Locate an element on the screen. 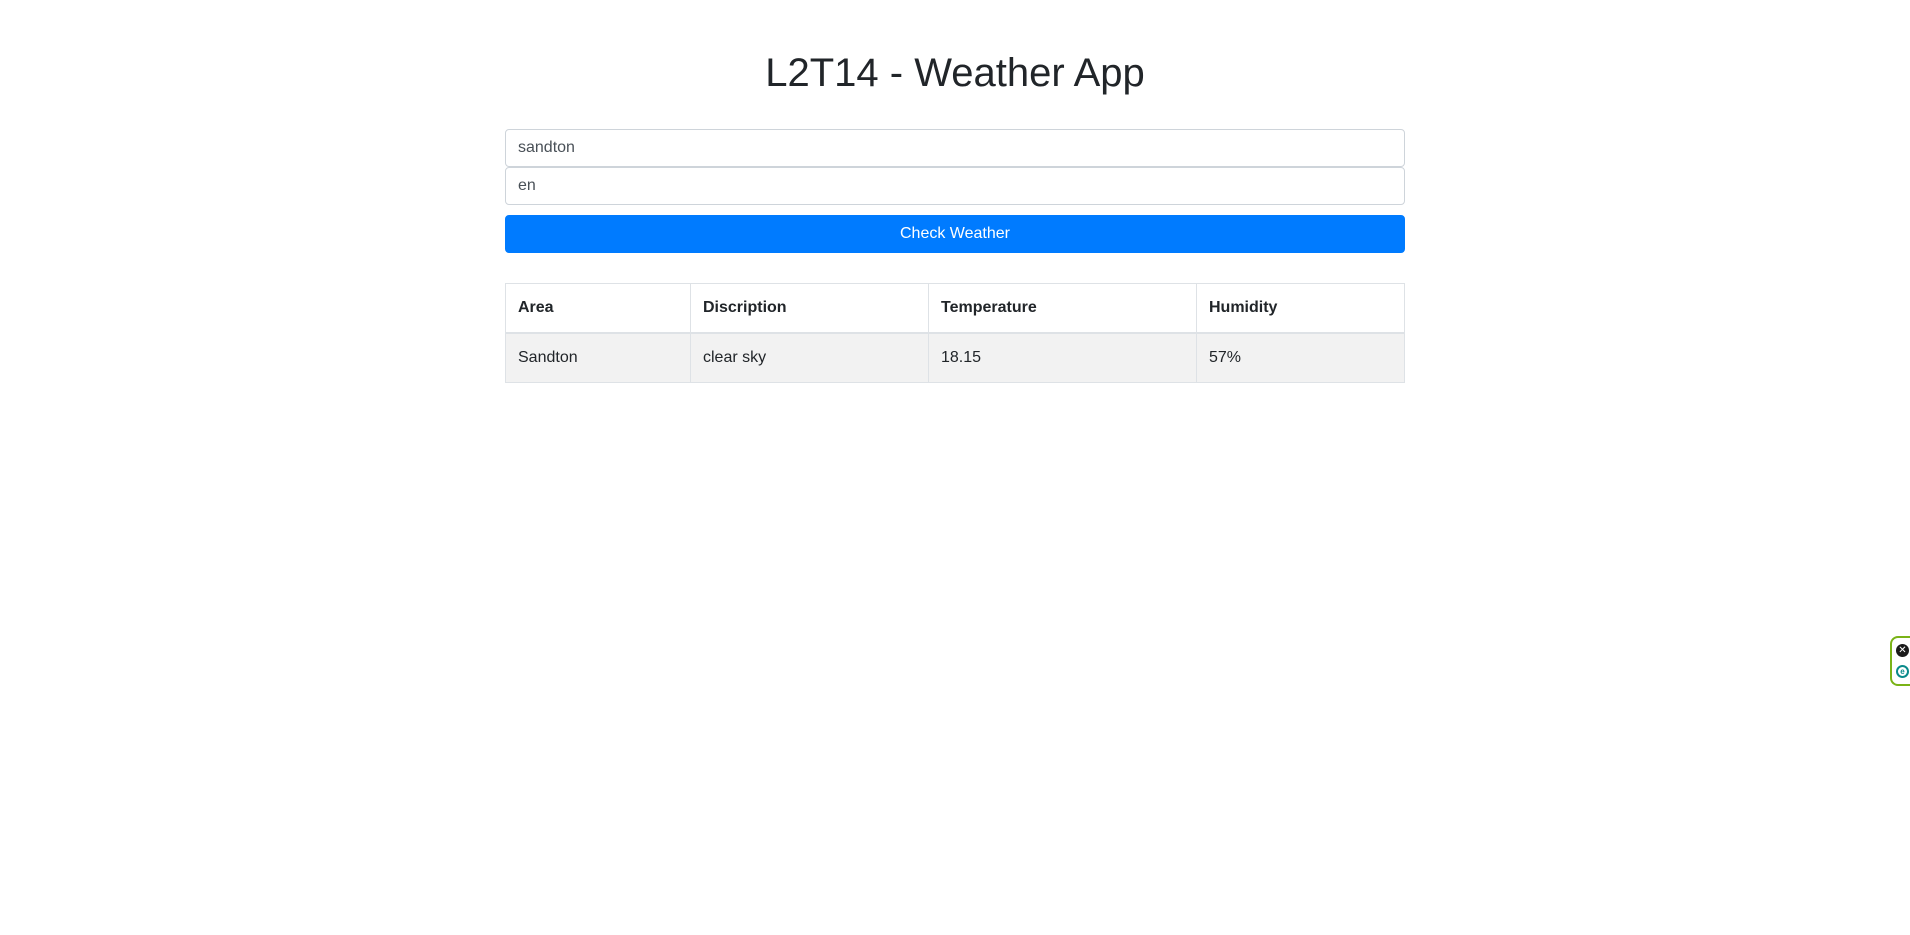 The height and width of the screenshot is (935, 1910). check-weather-button: Check Weather is located at coordinates (955, 234).